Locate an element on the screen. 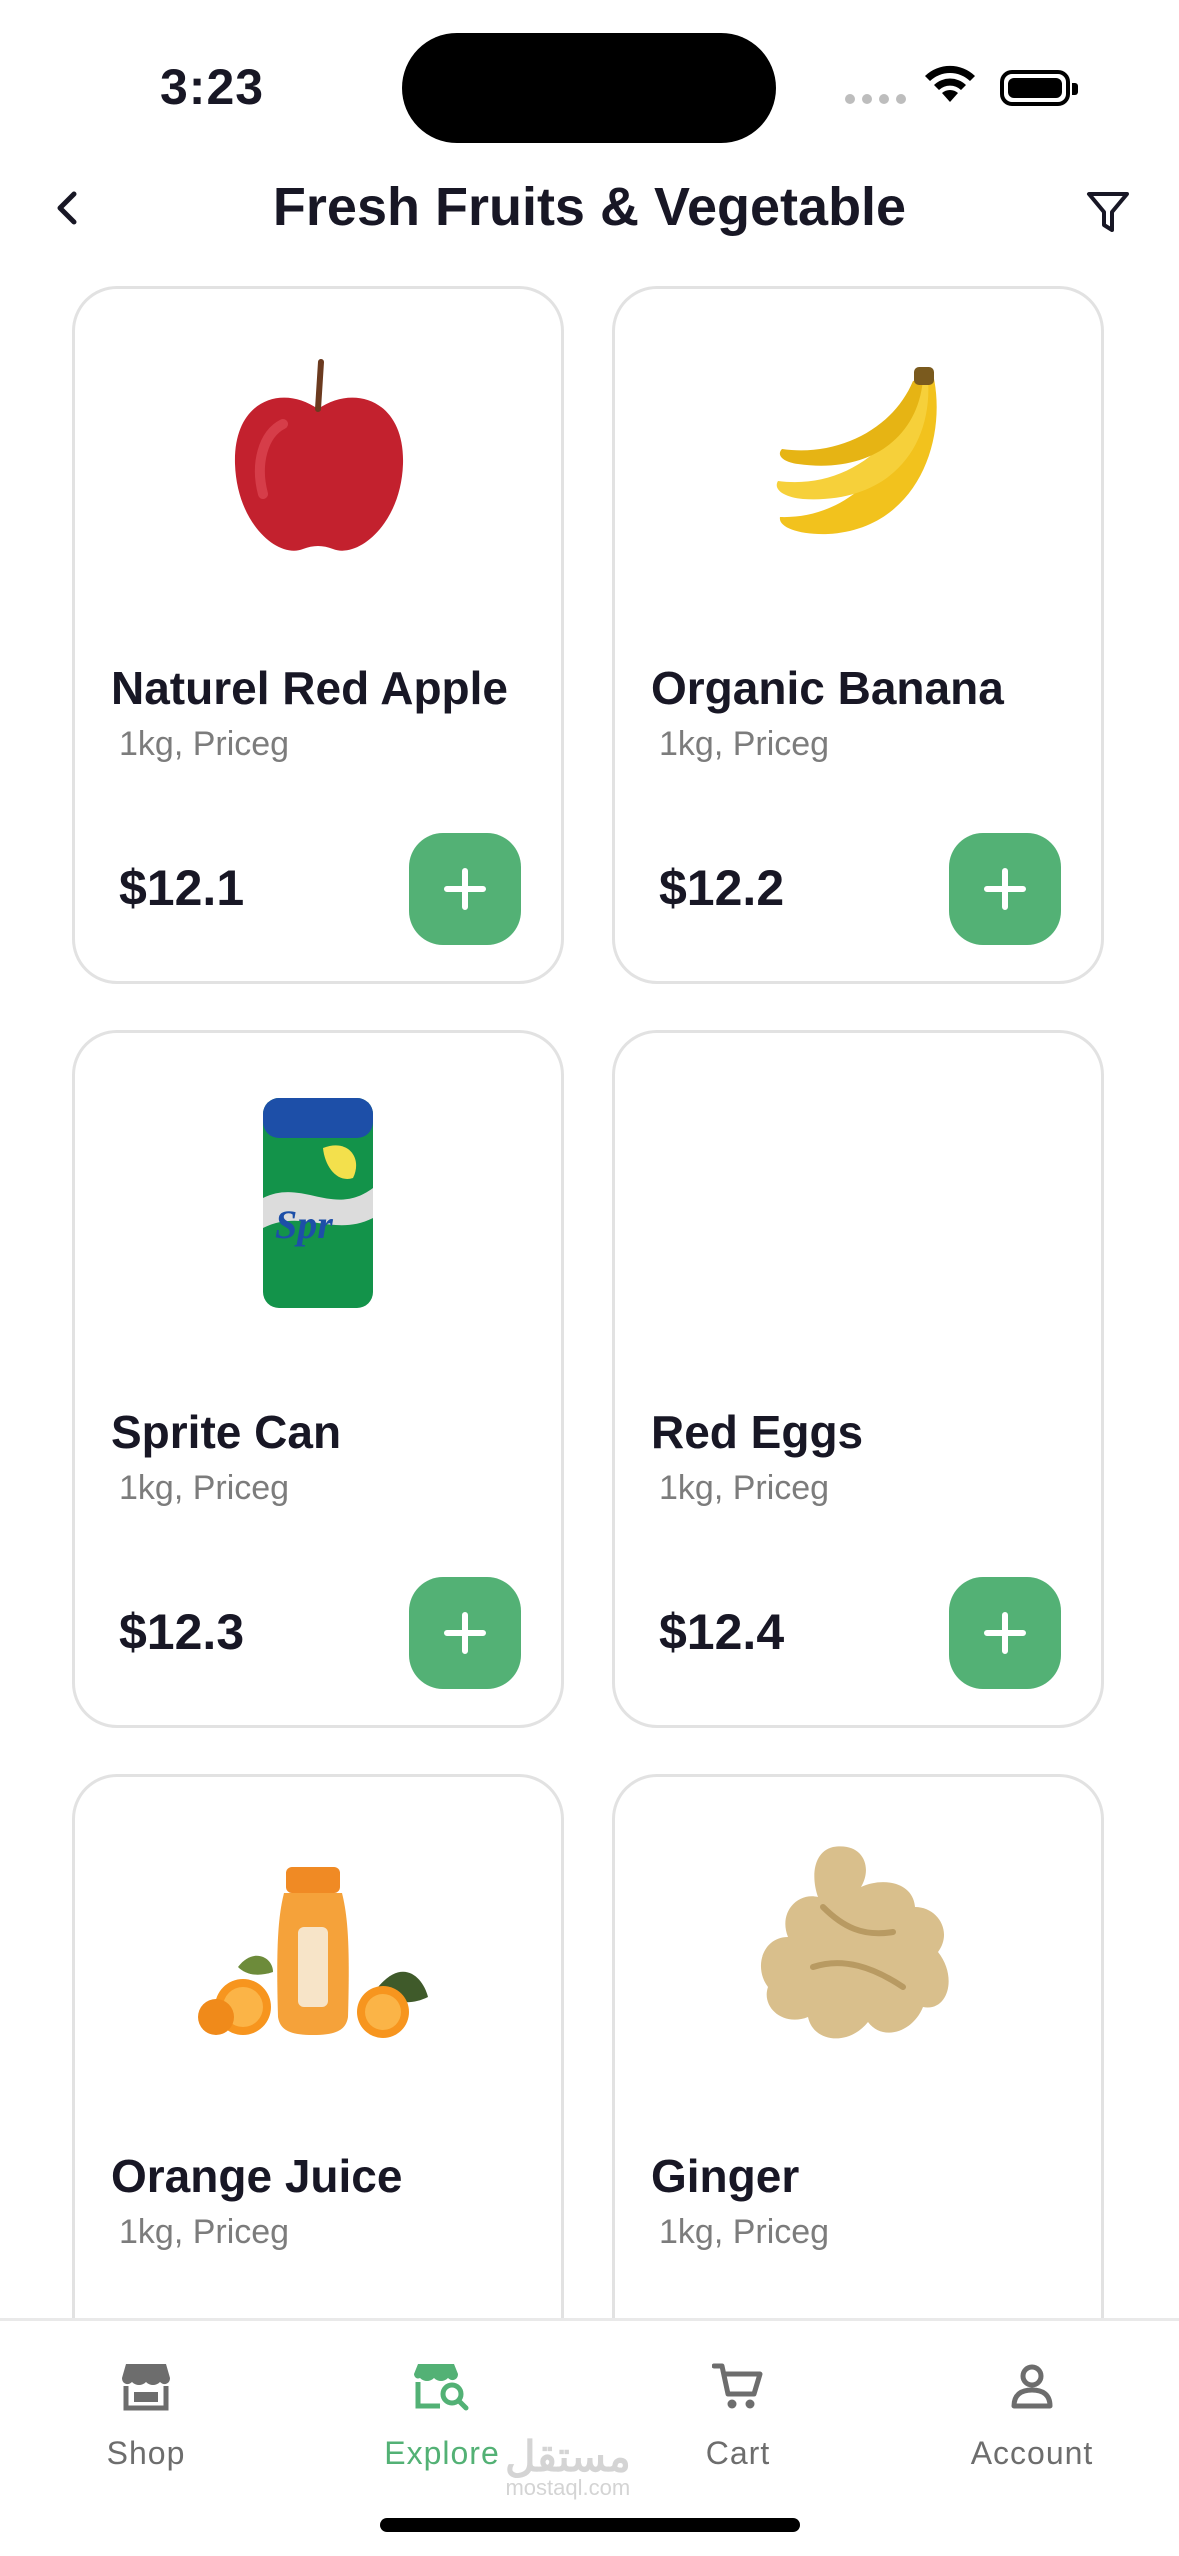  nav-label: Account is located at coordinates (1032, 2453).